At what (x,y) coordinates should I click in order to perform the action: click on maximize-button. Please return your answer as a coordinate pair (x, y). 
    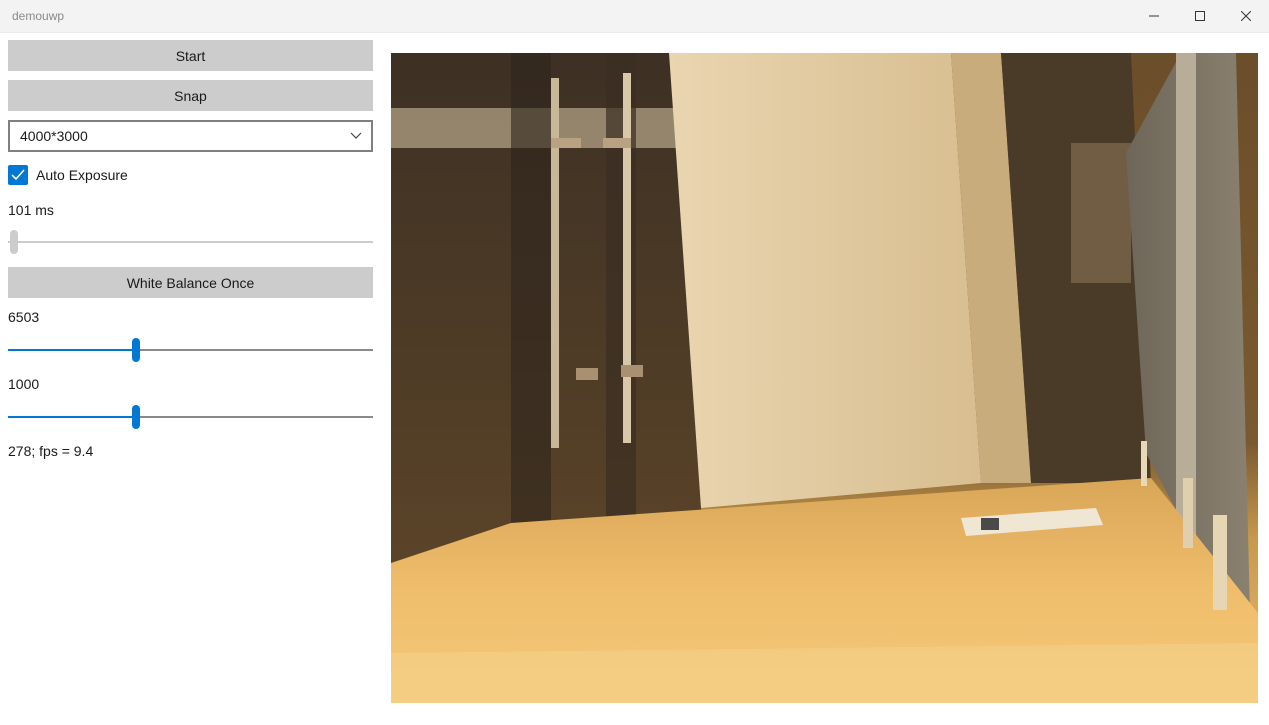
    Looking at the image, I should click on (1200, 16).